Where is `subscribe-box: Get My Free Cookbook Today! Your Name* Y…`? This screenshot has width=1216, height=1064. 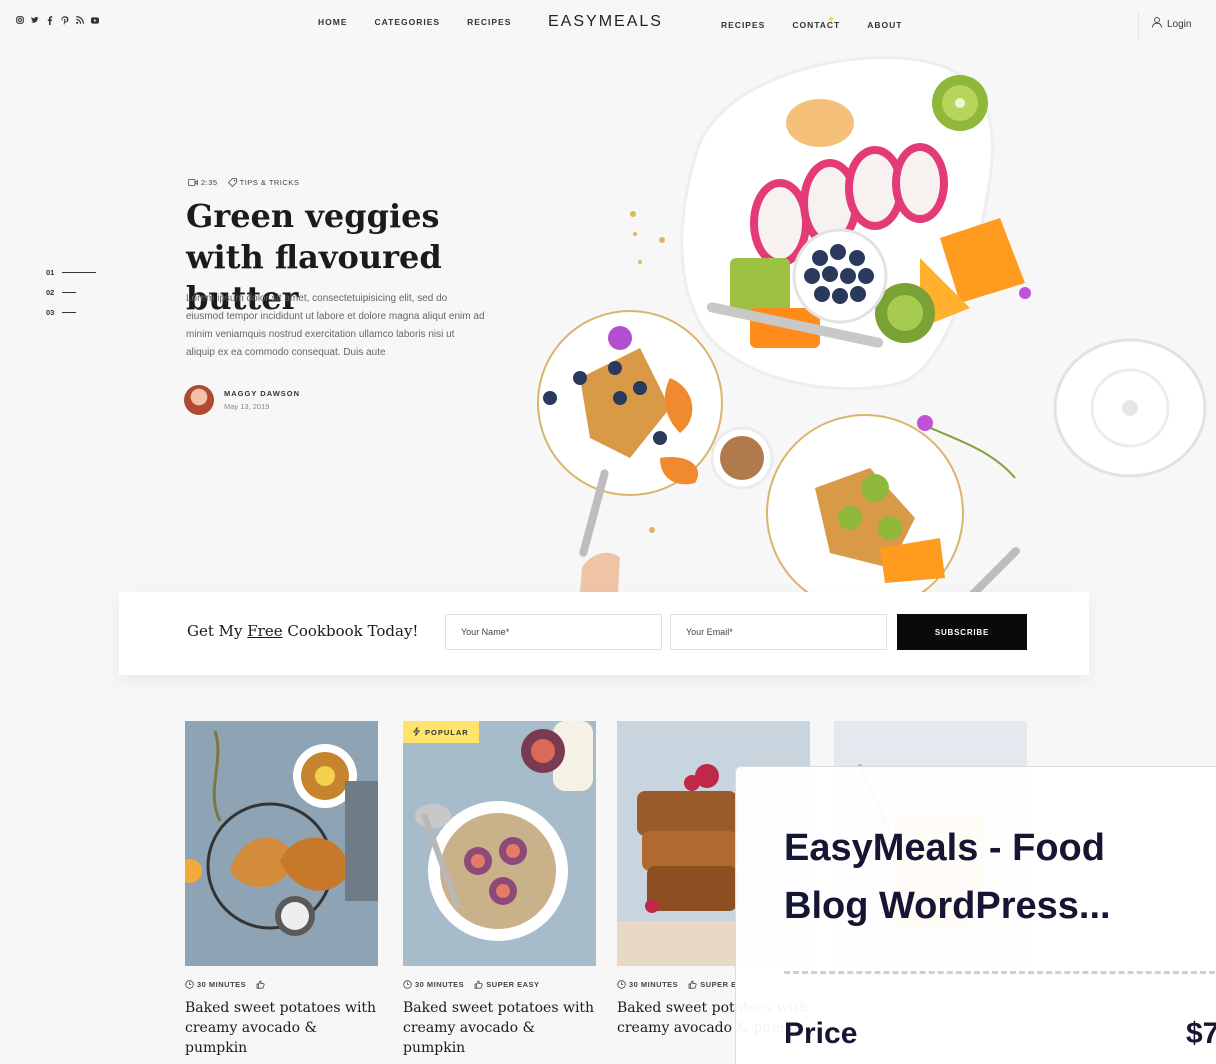 subscribe-box: Get My Free Cookbook Today! Your Name* Y… is located at coordinates (604, 633).